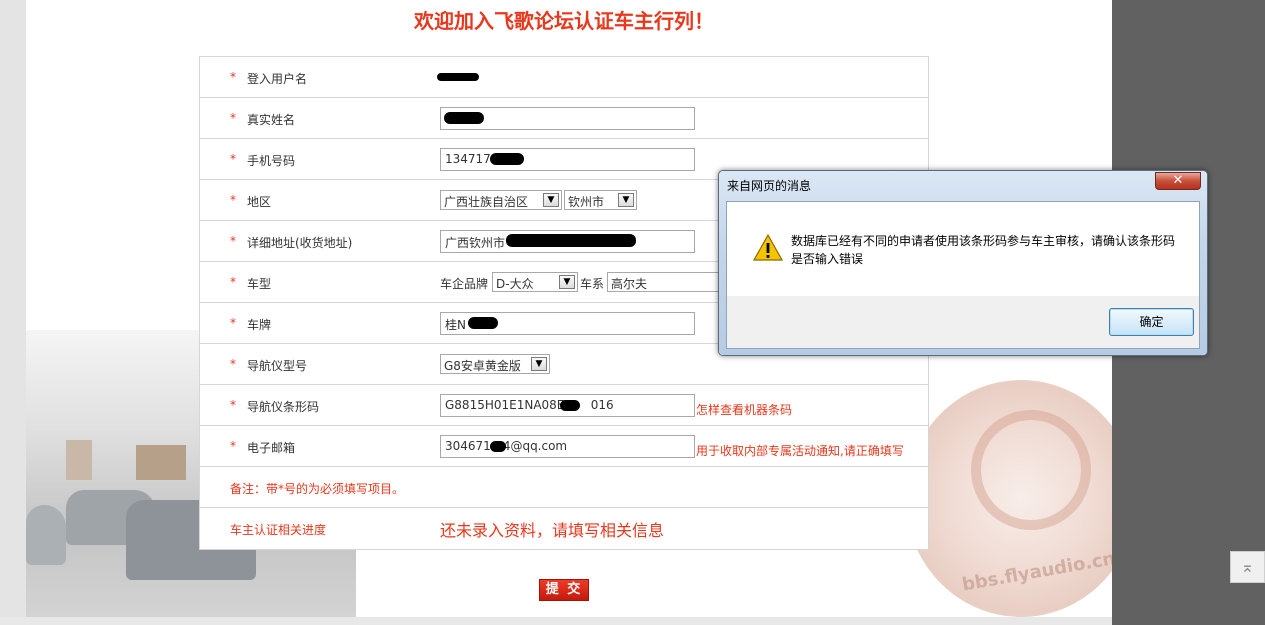  I want to click on form-row-nav-barcode: * 导航仪条形码 G8815H01E1NA08EC 016 怎样查看机器条码, so click(564, 405).